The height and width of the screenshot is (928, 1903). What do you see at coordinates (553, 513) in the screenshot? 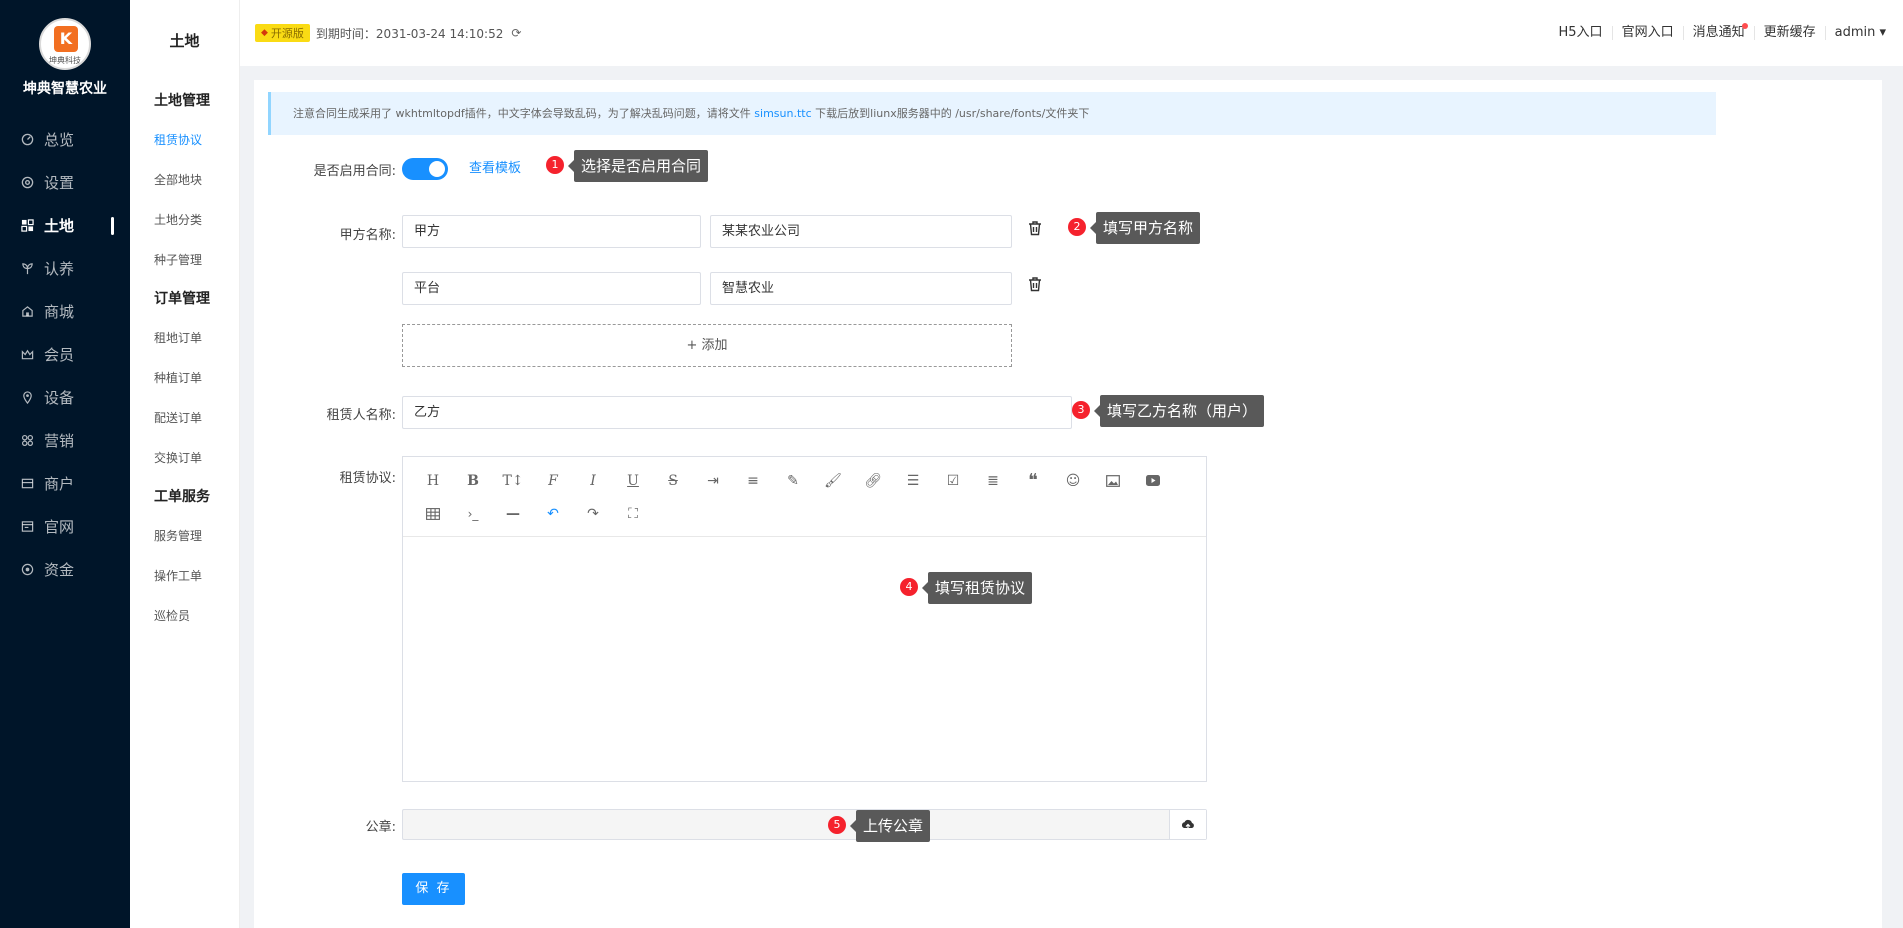
I see `undo-icon: ↶` at bounding box center [553, 513].